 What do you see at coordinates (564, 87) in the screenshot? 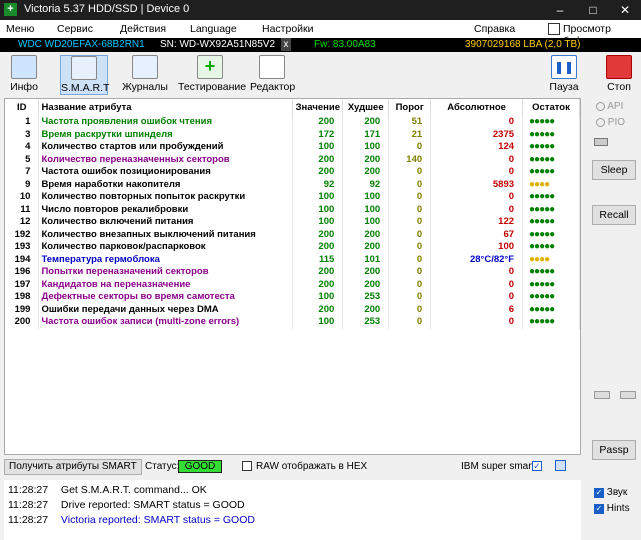
I see `pause-label: Пауза` at bounding box center [564, 87].